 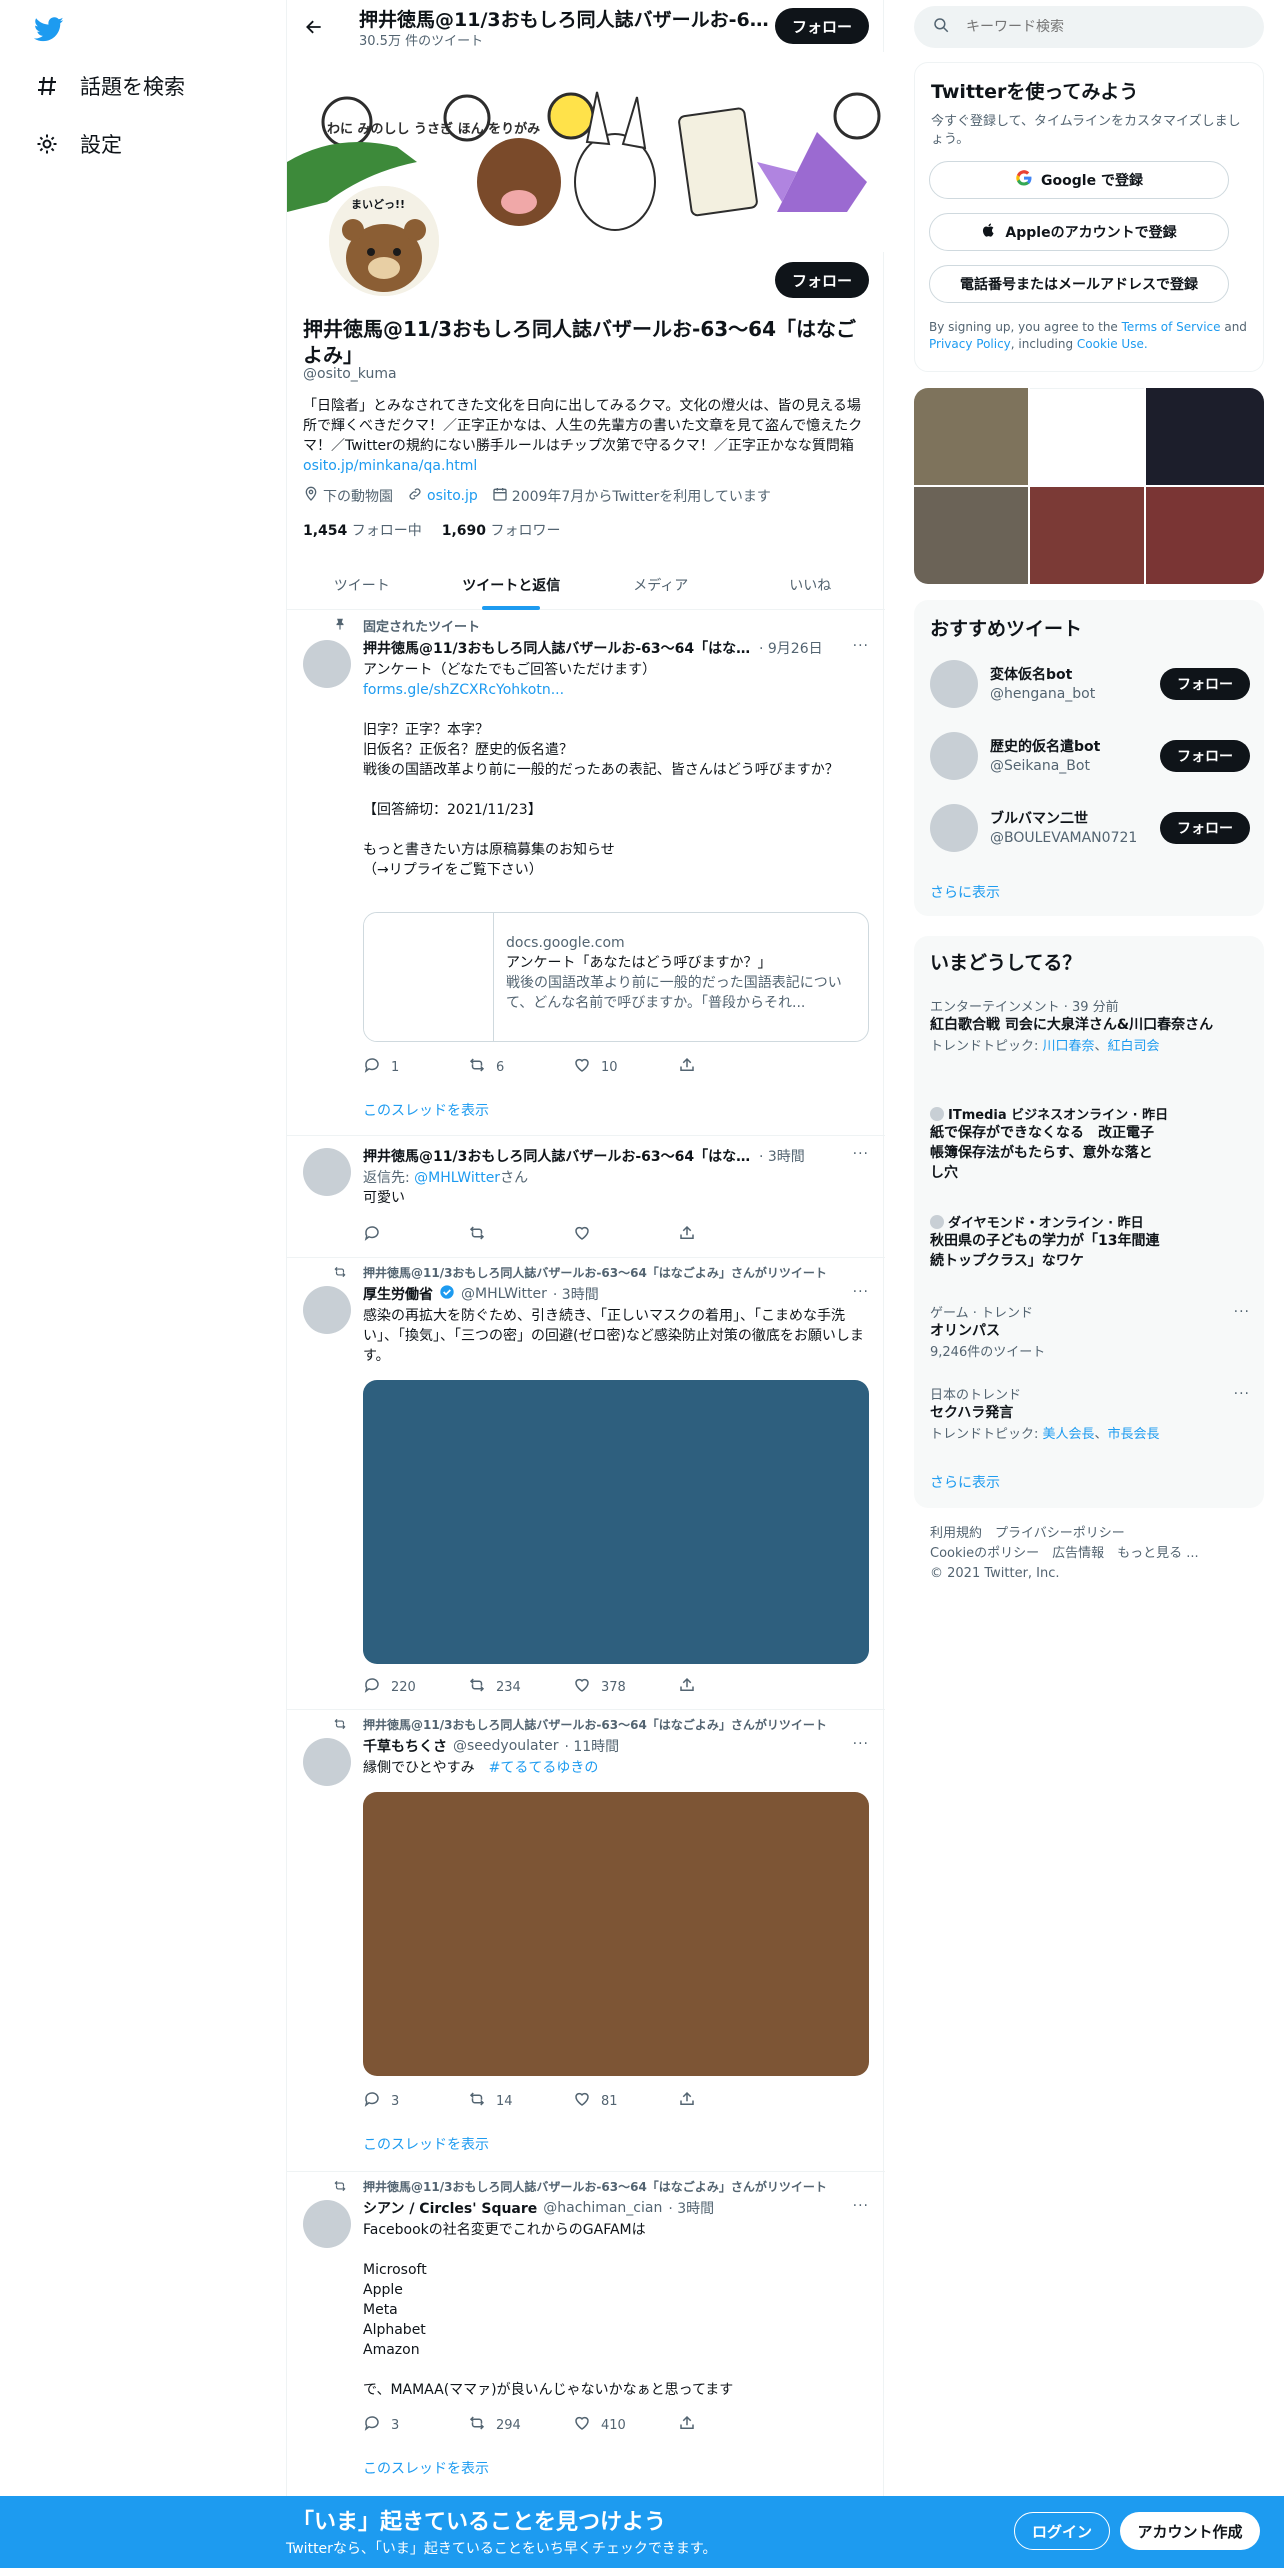 I want to click on suggest-more-link: さらに表示, so click(x=965, y=892).